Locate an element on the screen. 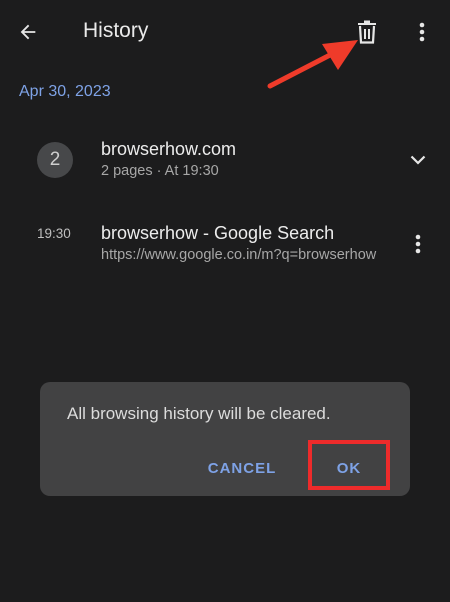  history-item: 2 browserhow.com 2 pages · At 19:30 is located at coordinates (225, 160).